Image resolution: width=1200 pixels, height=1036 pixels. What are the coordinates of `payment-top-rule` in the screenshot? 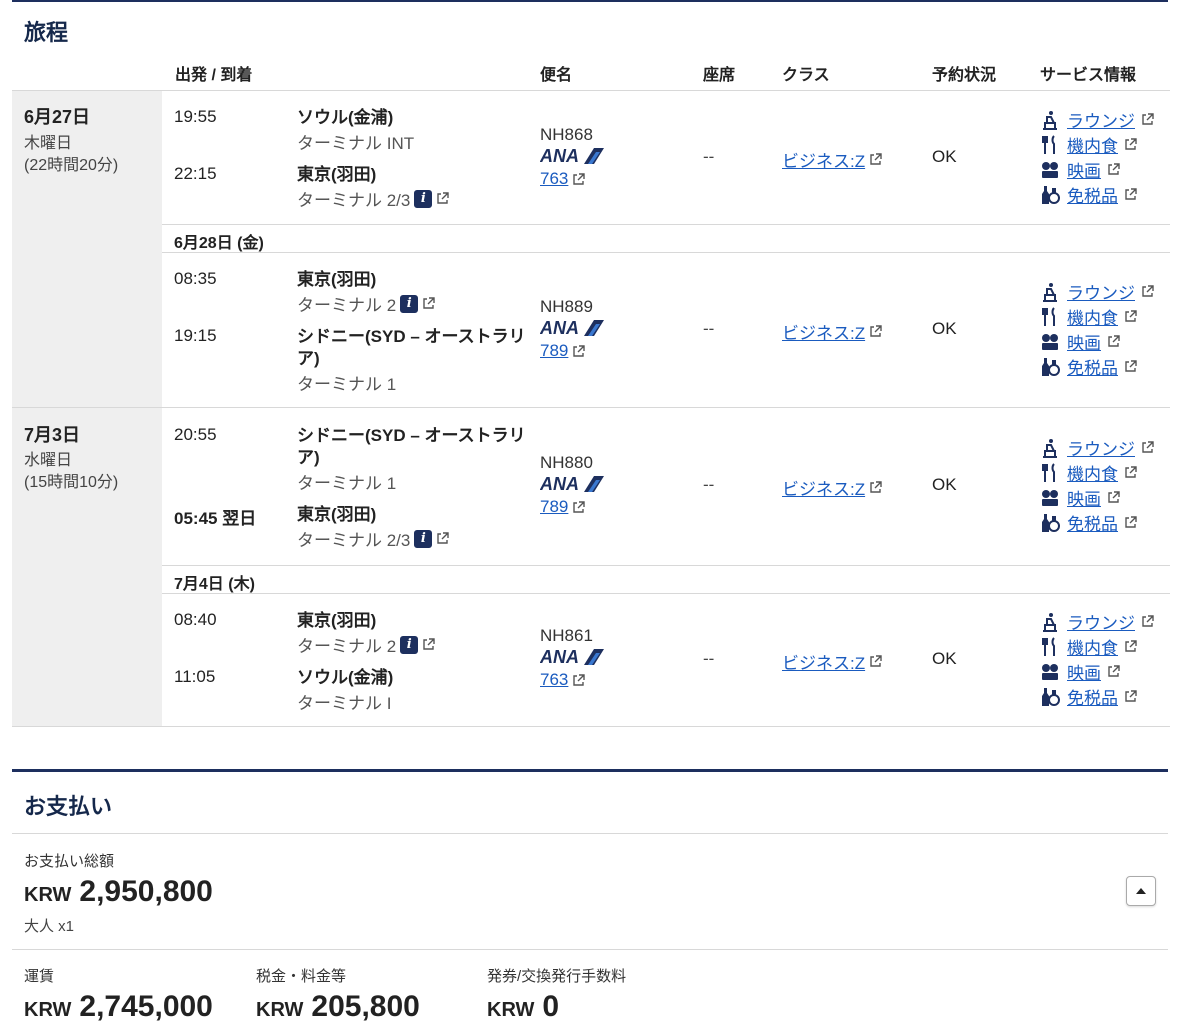 It's located at (590, 770).